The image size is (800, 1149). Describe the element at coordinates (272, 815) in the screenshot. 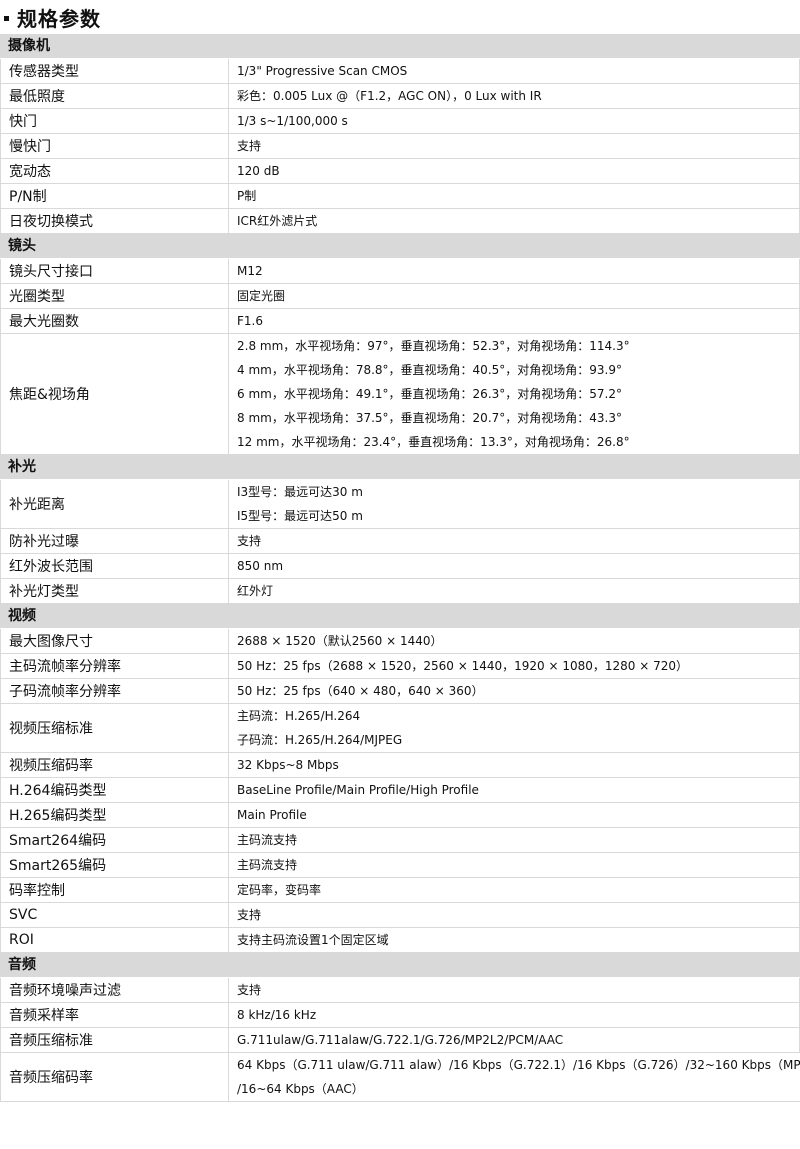

I see `spec-value-line: Main Profile` at that location.